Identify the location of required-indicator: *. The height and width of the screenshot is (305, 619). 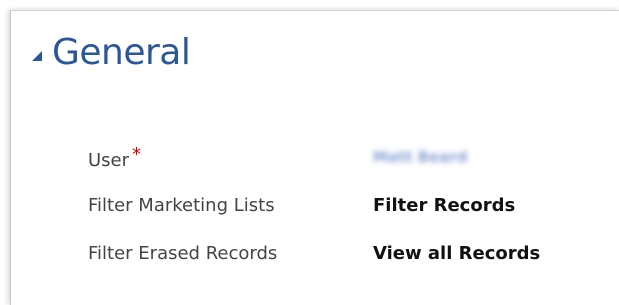
(137, 154).